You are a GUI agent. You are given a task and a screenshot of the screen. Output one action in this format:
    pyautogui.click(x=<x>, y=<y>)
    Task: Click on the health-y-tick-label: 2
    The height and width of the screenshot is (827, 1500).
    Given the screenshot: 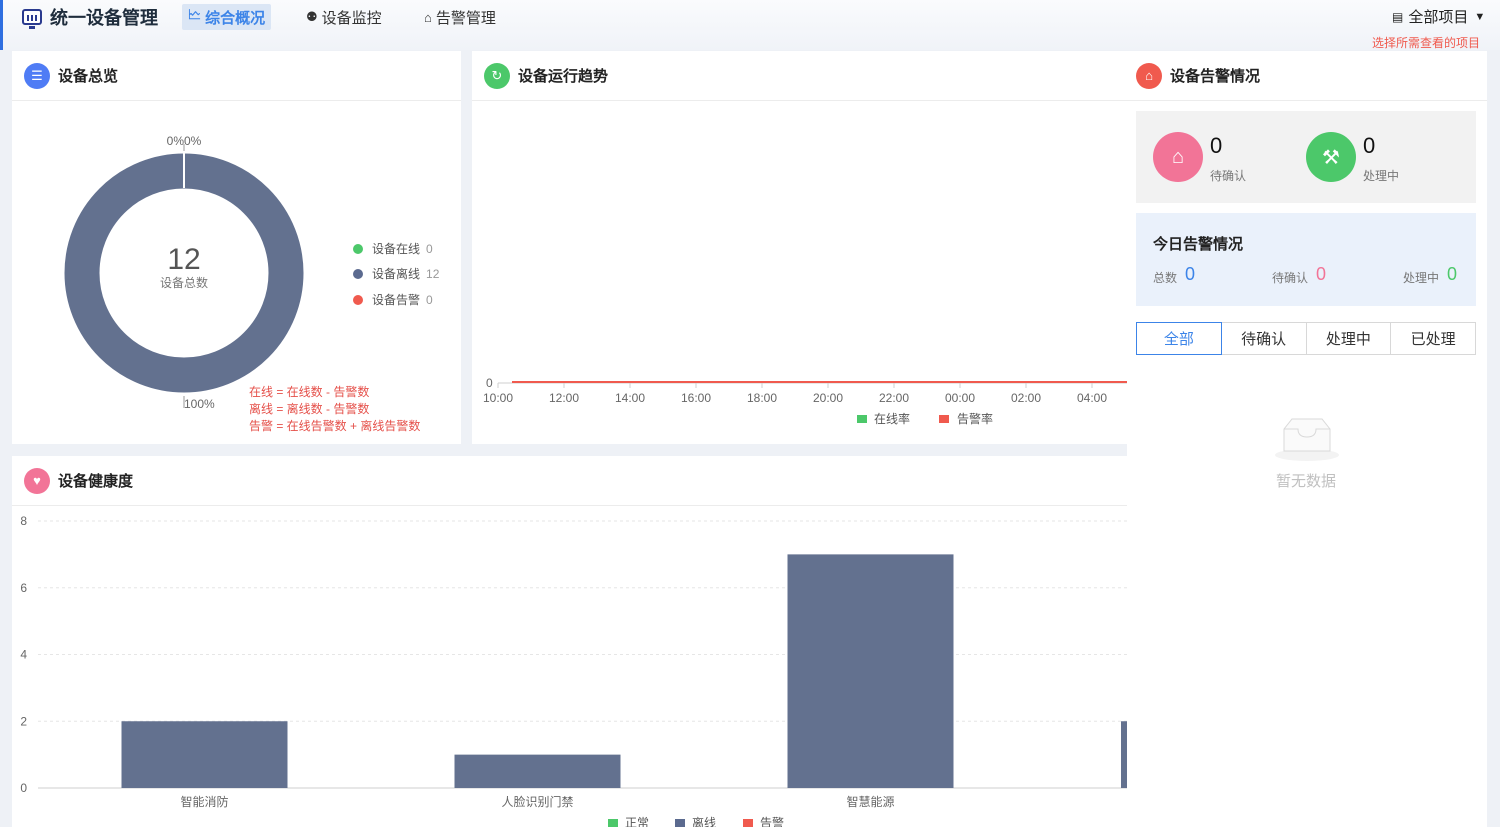 What is the action you would take?
    pyautogui.click(x=23, y=721)
    